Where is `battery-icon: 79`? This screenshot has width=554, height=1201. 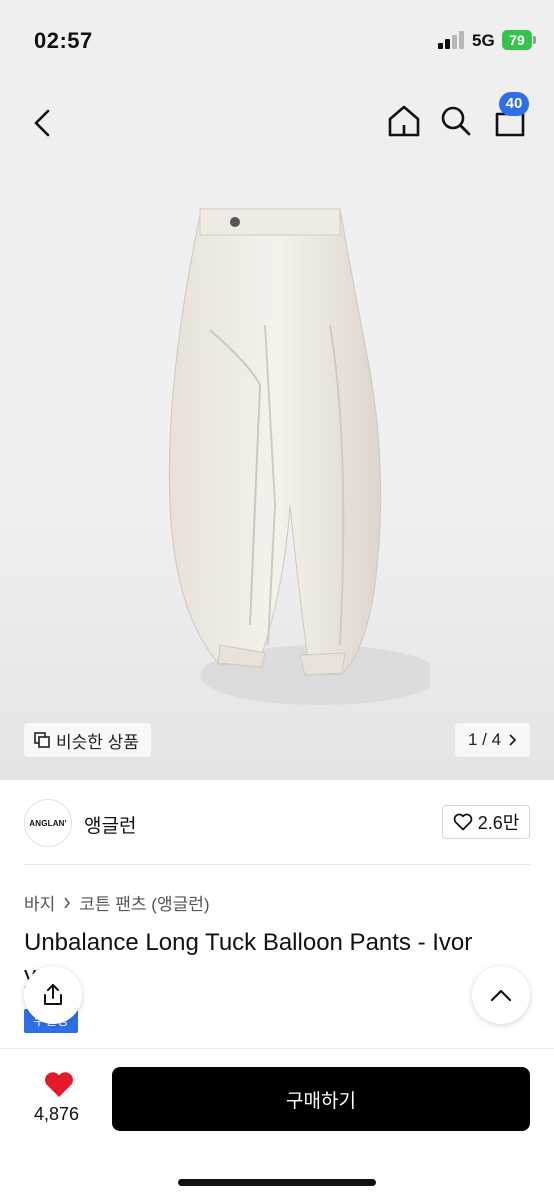
battery-icon: 79 is located at coordinates (517, 40).